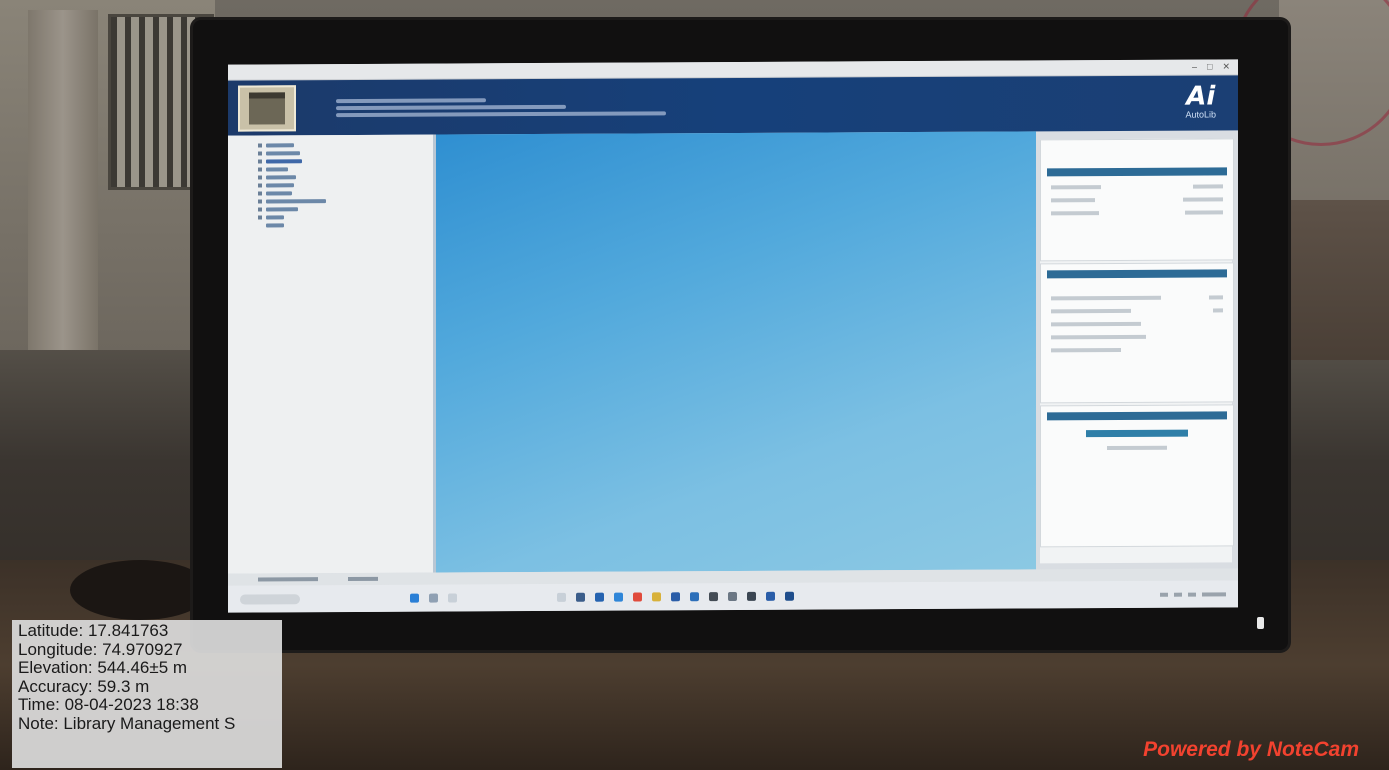  What do you see at coordinates (84, 686) in the screenshot?
I see `accuracy-text: Accuracy: 59.3 m` at bounding box center [84, 686].